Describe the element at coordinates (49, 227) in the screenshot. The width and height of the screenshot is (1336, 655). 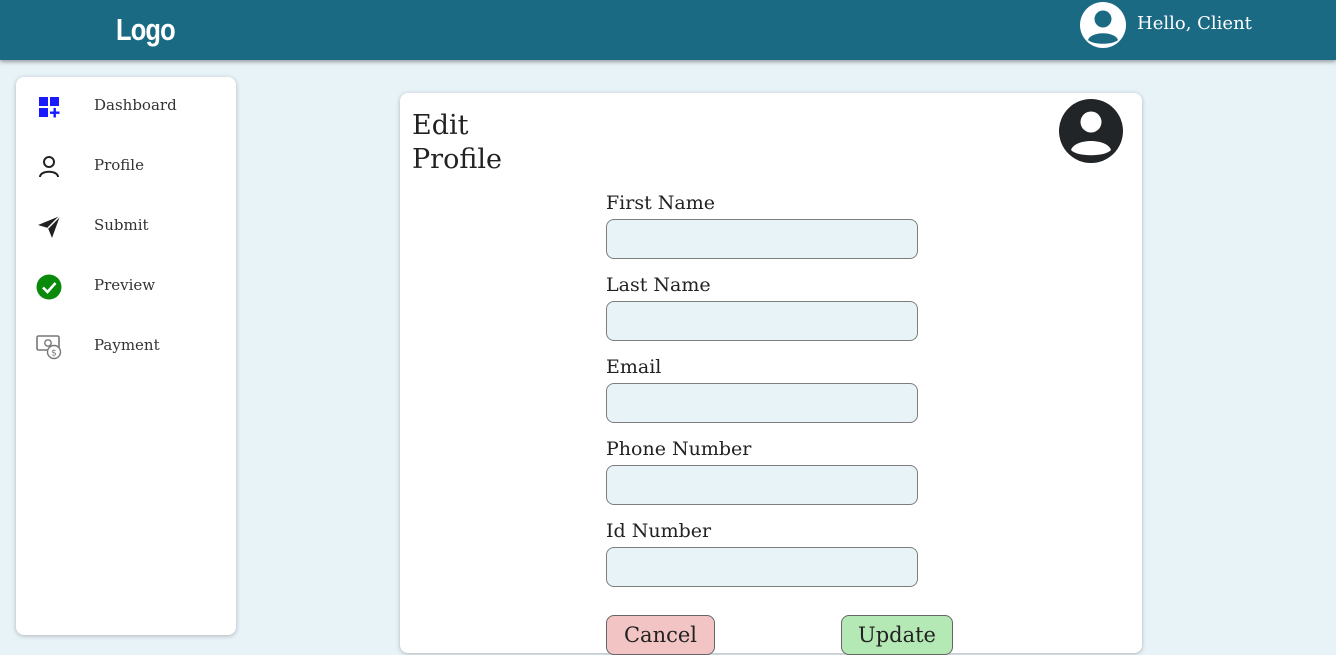
I see `send-icon` at that location.